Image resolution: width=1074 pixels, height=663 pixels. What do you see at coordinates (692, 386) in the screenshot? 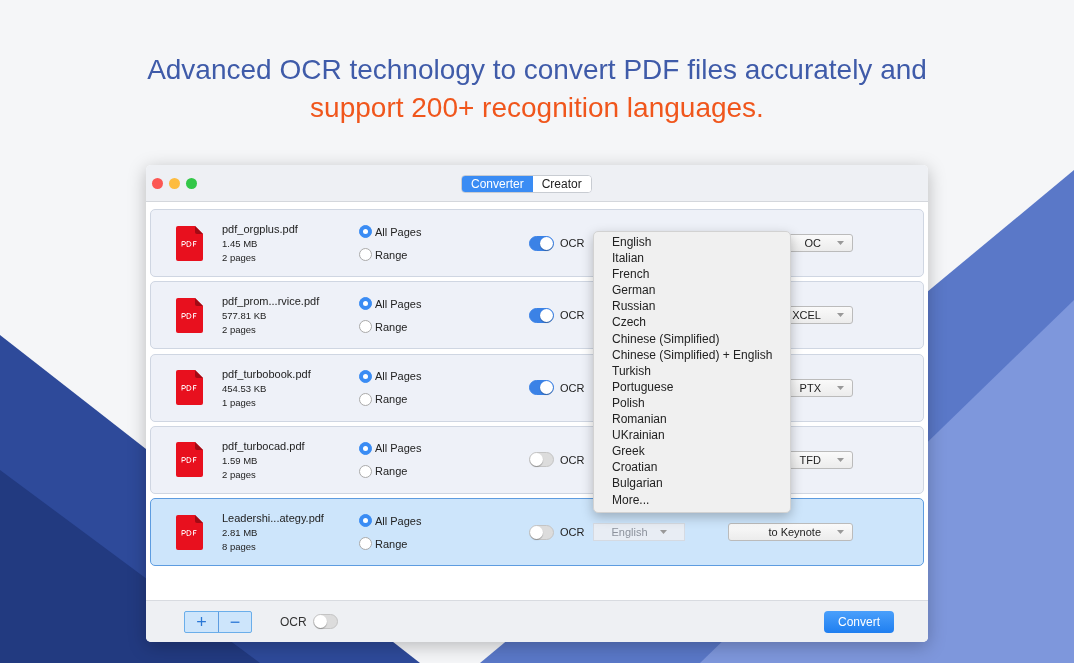
I see `menu-item: Portuguese` at bounding box center [692, 386].